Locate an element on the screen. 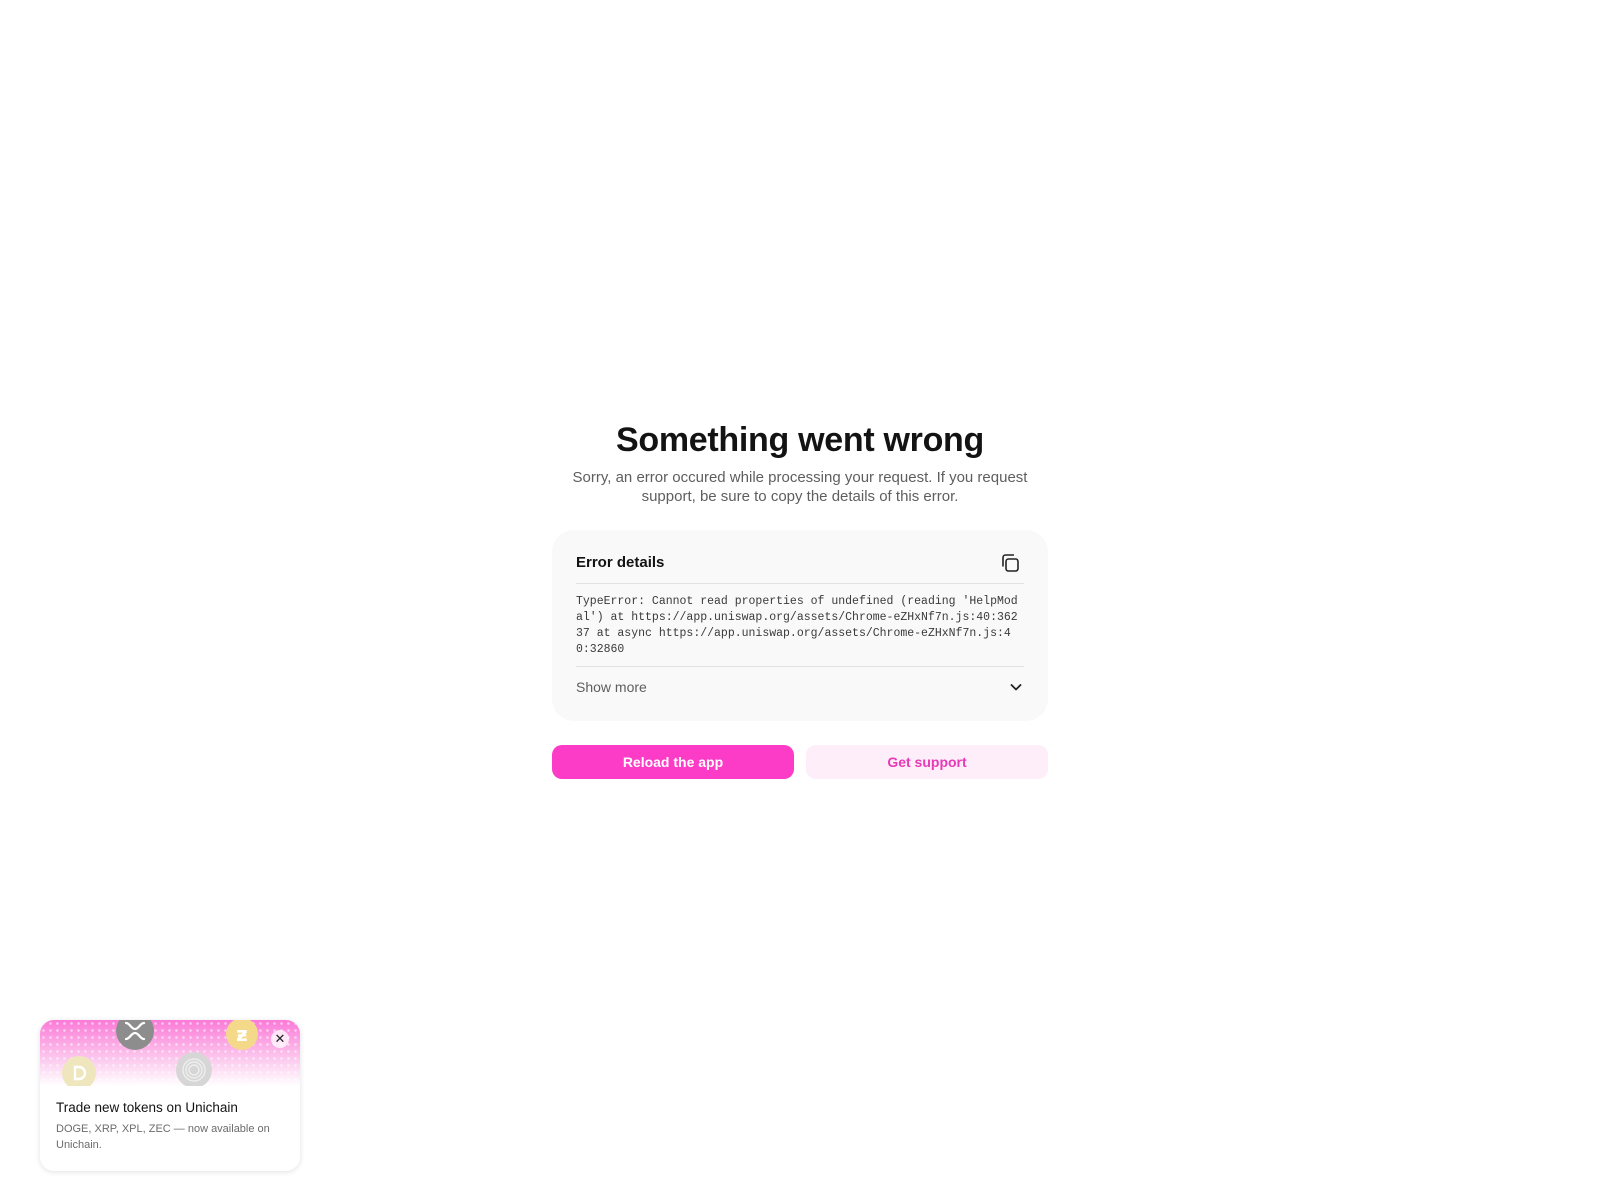 This screenshot has height=1200, width=1600. get-support-button: Get support is located at coordinates (927, 762).